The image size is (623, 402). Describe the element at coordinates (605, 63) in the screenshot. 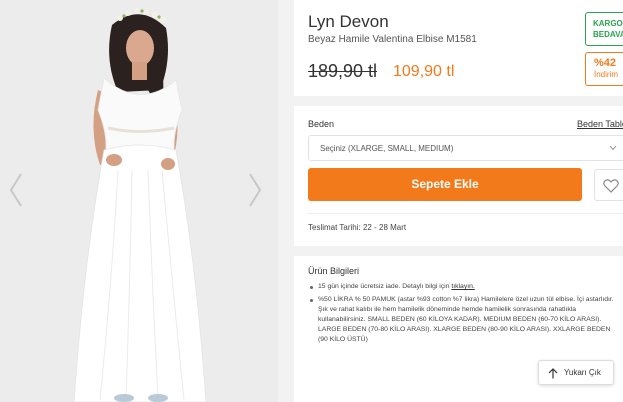

I see `discount-percent: %42` at that location.